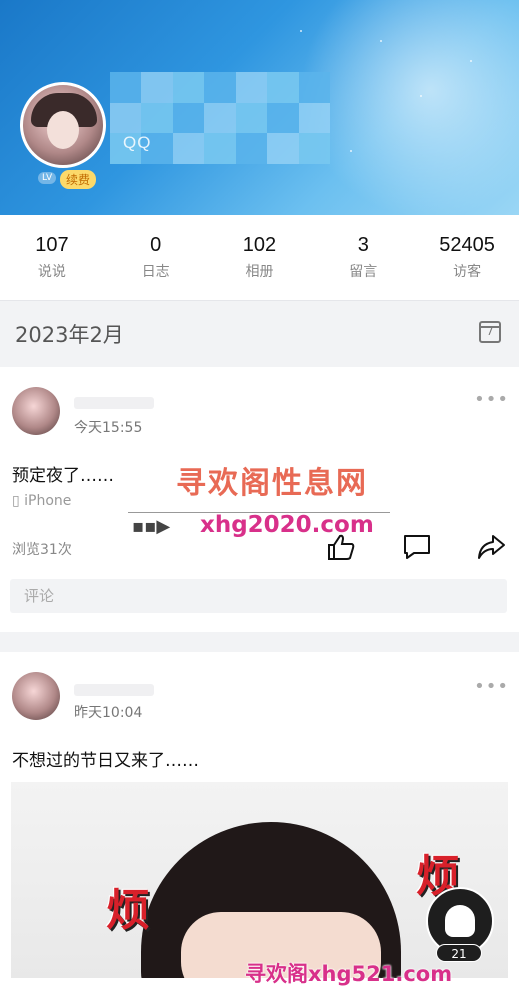 This screenshot has width=519, height=1000. Describe the element at coordinates (42, 550) in the screenshot. I see `post-views: 浏览31次` at that location.